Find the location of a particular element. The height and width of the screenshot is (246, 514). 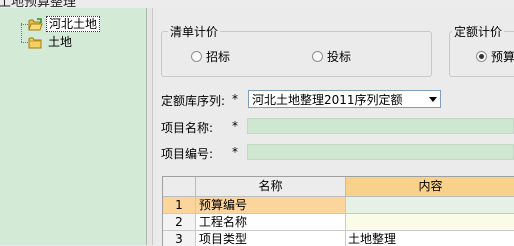

row-number: 3 is located at coordinates (179, 238).